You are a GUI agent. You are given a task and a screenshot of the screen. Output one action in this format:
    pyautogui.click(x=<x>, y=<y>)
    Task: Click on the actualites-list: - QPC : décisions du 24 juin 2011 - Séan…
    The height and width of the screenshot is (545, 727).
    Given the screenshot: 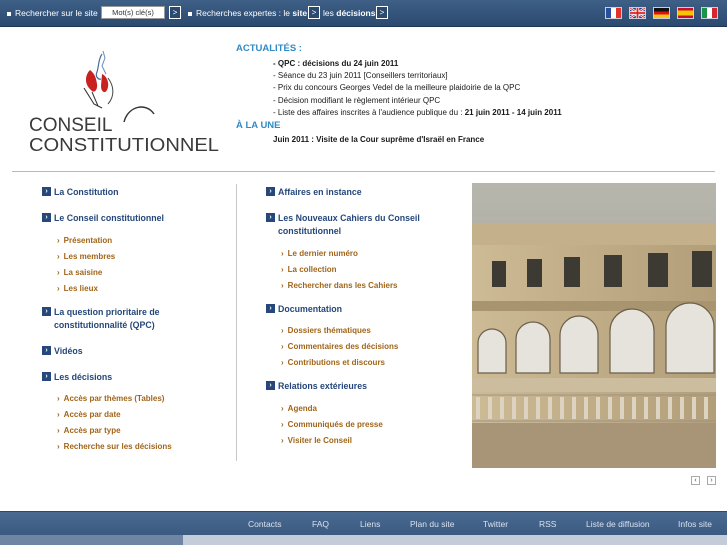 What is the action you would take?
    pyautogui.click(x=417, y=88)
    